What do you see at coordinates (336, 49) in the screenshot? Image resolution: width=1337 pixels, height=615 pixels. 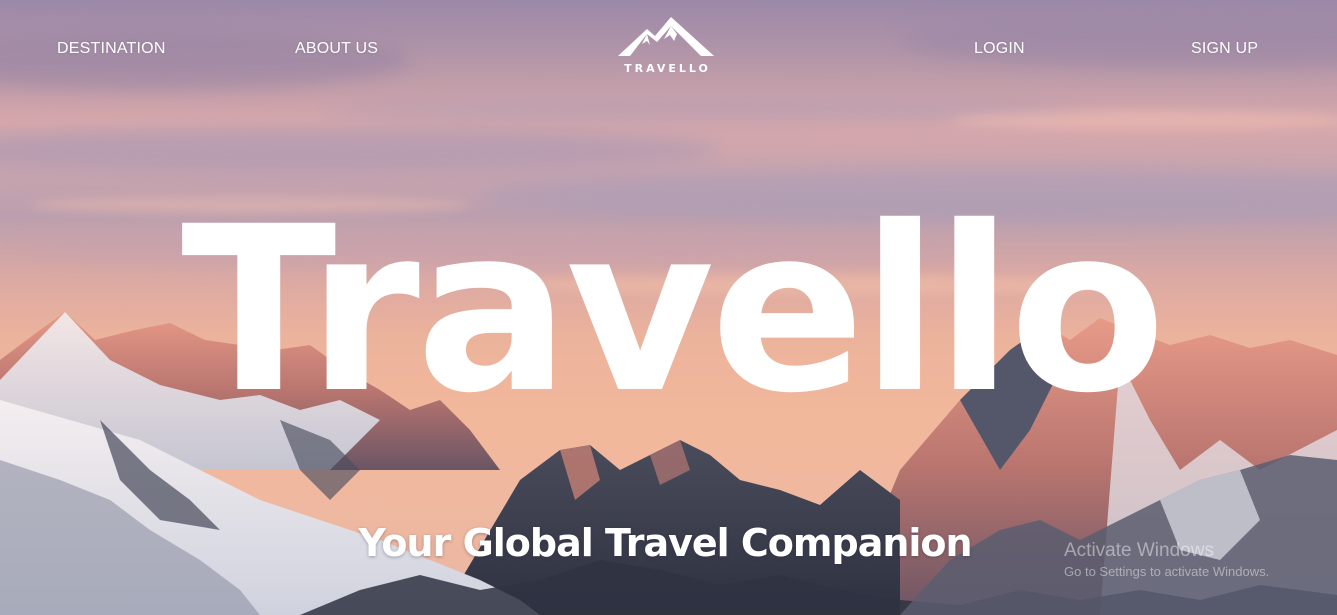 I see `nav-about-us: ABOUT US` at bounding box center [336, 49].